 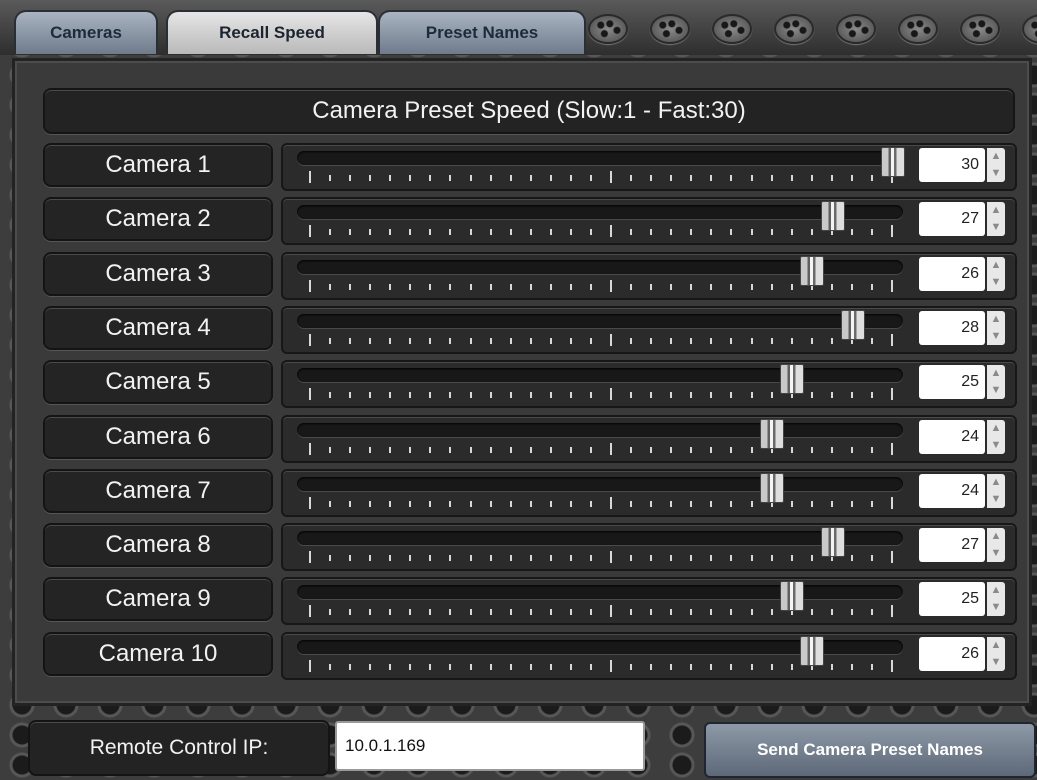 I want to click on decorative-grille, so click(x=812, y=29).